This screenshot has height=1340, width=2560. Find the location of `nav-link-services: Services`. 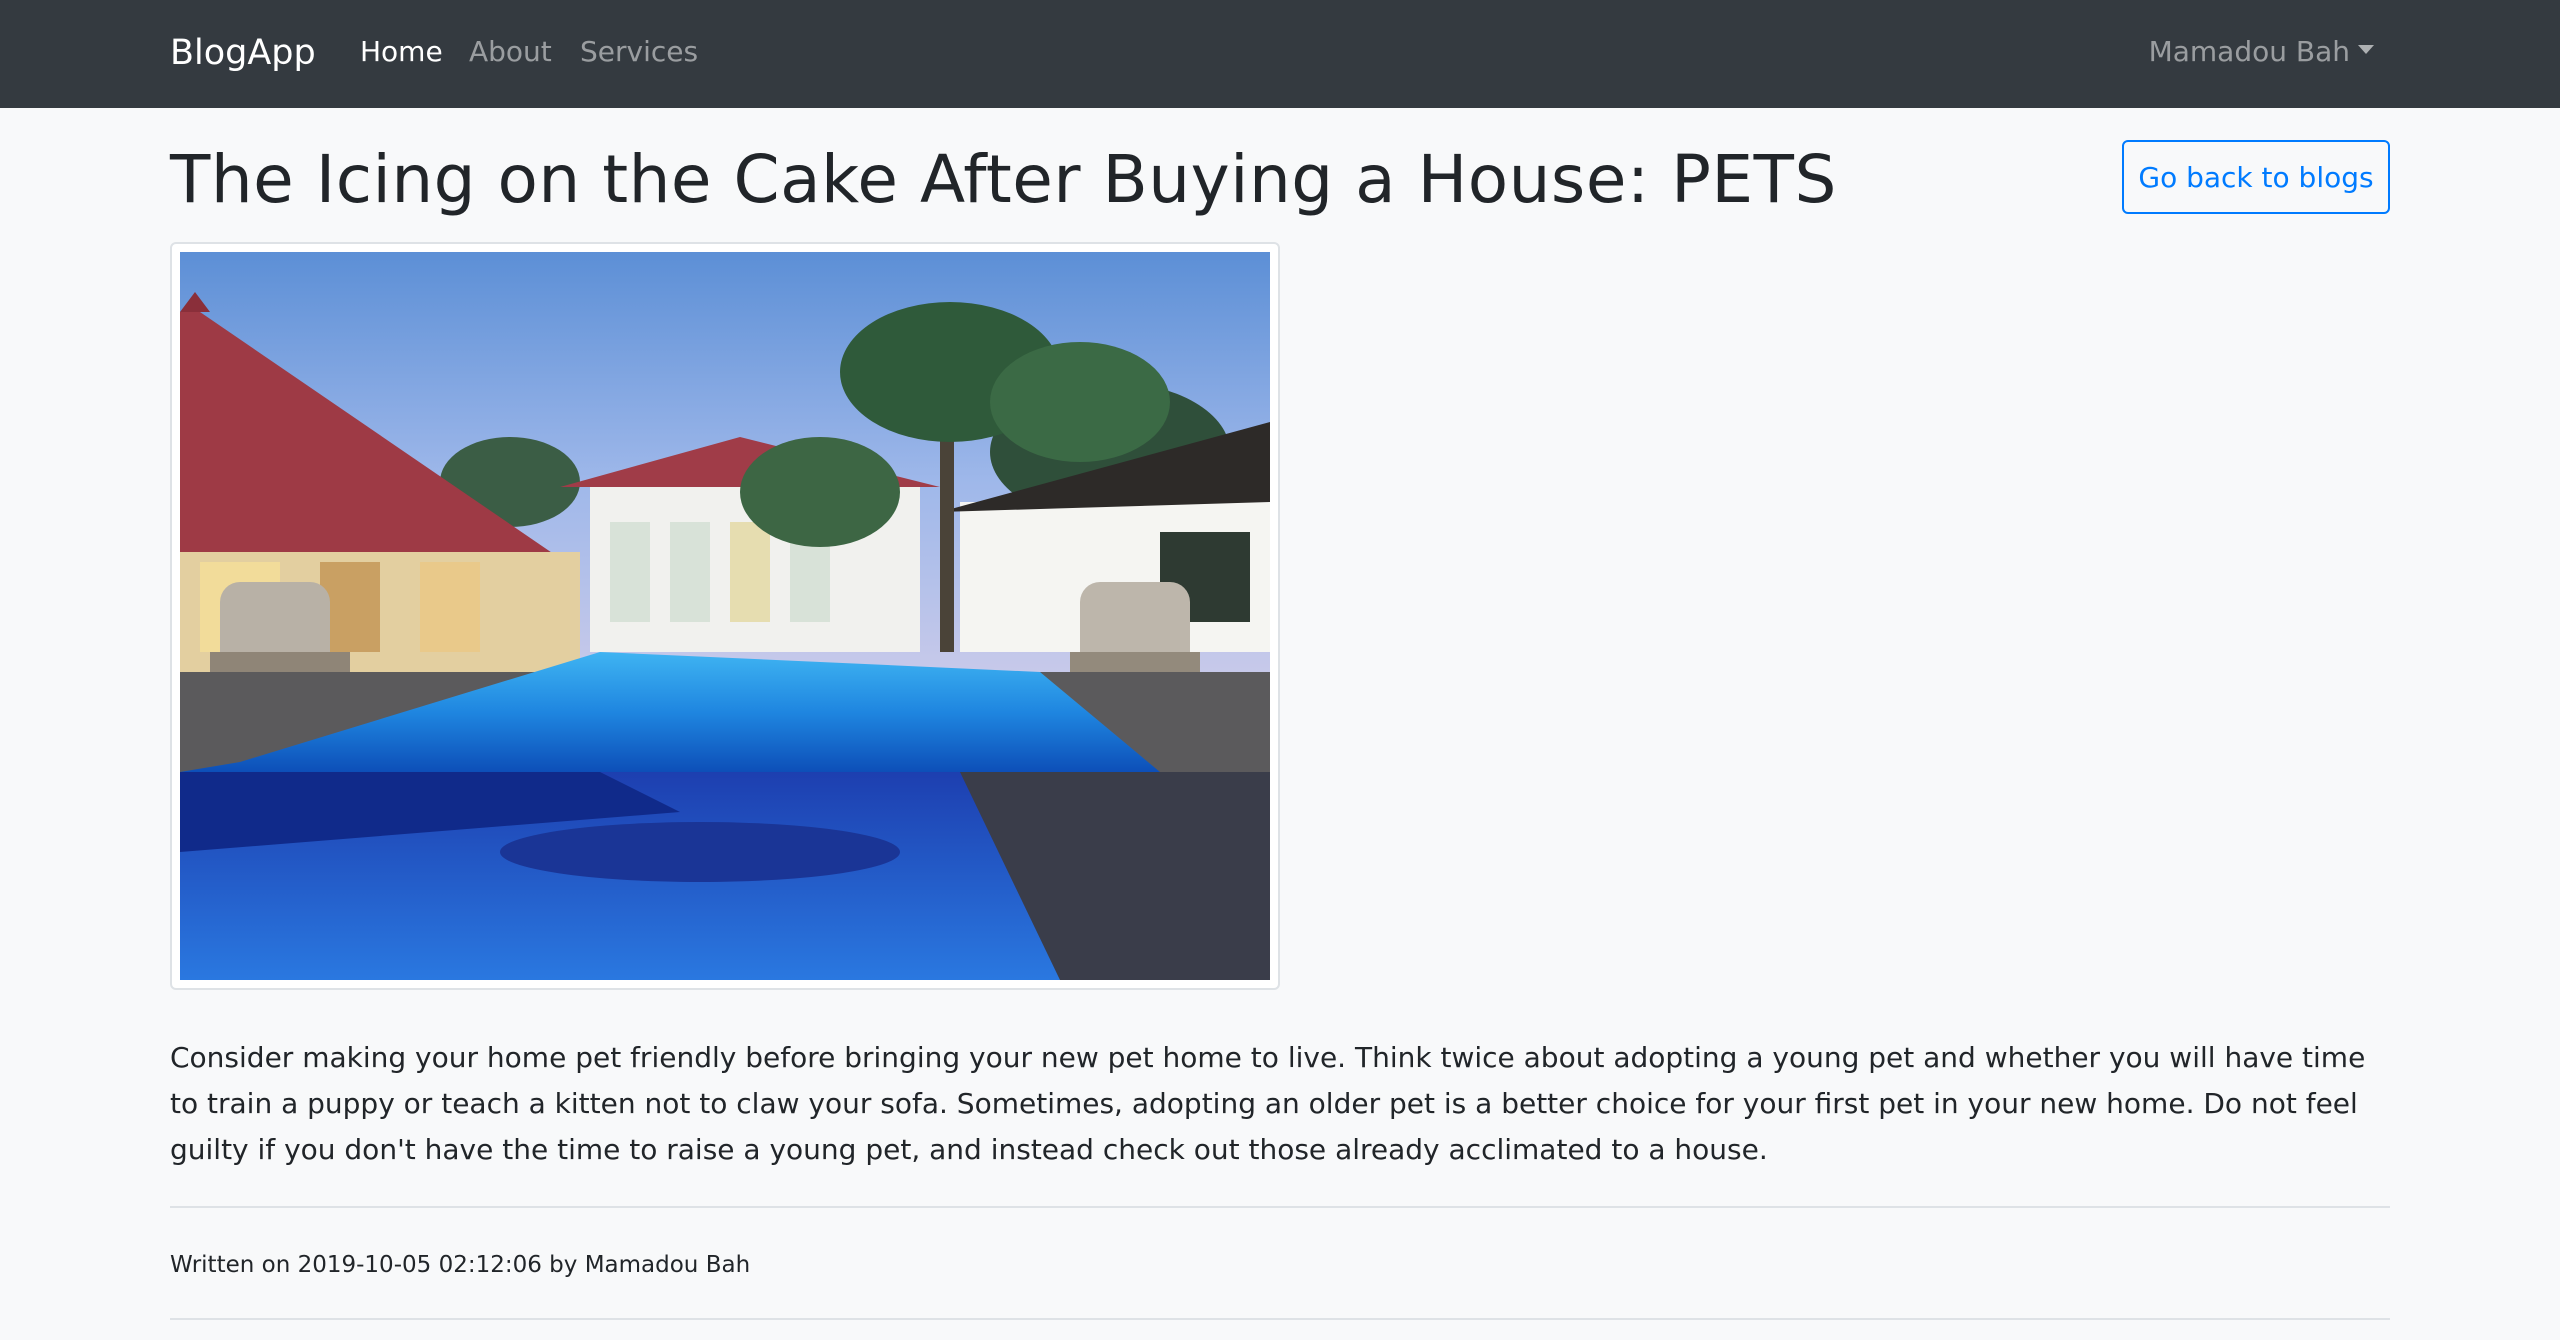

nav-link-services: Services is located at coordinates (639, 52).